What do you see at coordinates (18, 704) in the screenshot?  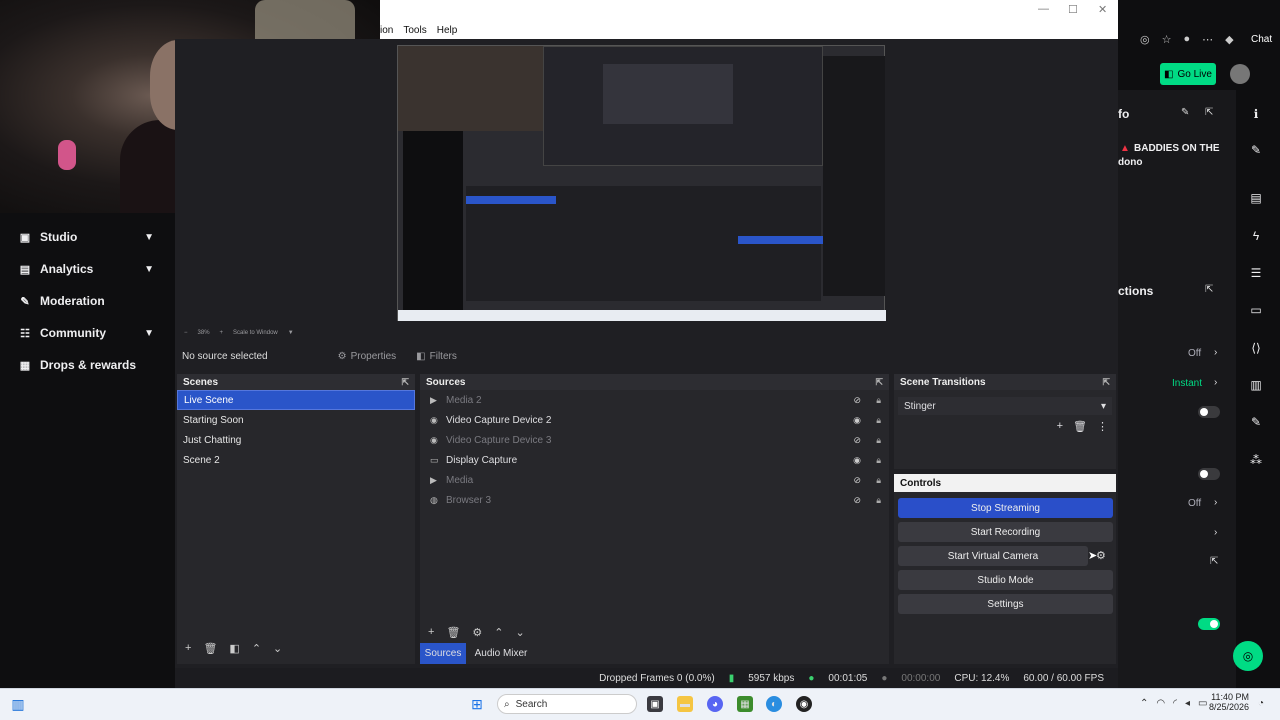 I see `sidebar-widgets-icon: ▥` at bounding box center [18, 704].